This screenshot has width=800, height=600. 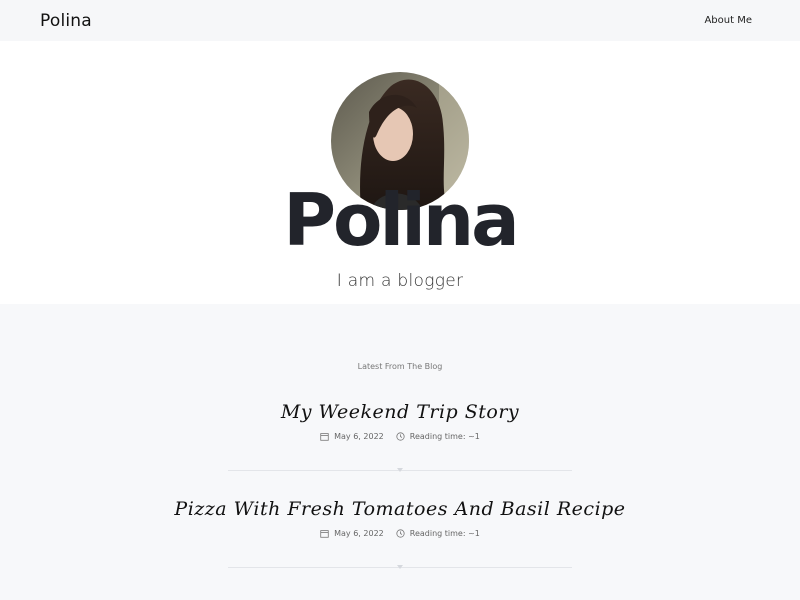 What do you see at coordinates (728, 20) in the screenshot?
I see `nav-about-me: About Me` at bounding box center [728, 20].